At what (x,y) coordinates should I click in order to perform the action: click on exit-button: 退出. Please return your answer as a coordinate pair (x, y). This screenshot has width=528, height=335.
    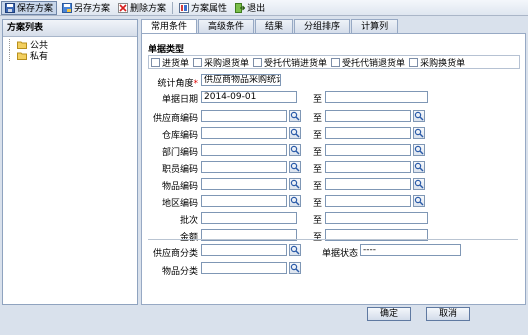
    Looking at the image, I should click on (250, 8).